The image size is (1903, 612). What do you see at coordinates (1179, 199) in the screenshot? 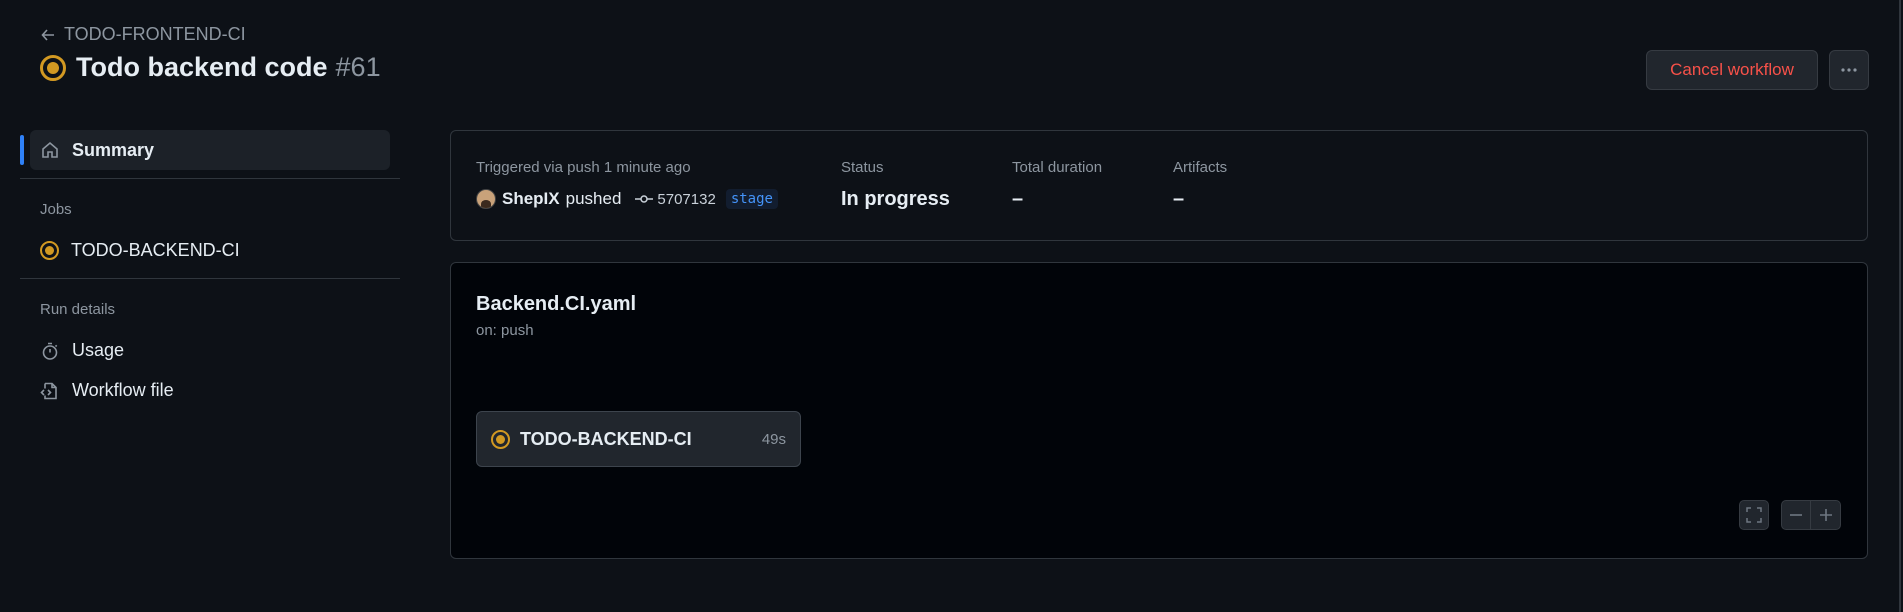
I see `artifacts-value: –` at bounding box center [1179, 199].